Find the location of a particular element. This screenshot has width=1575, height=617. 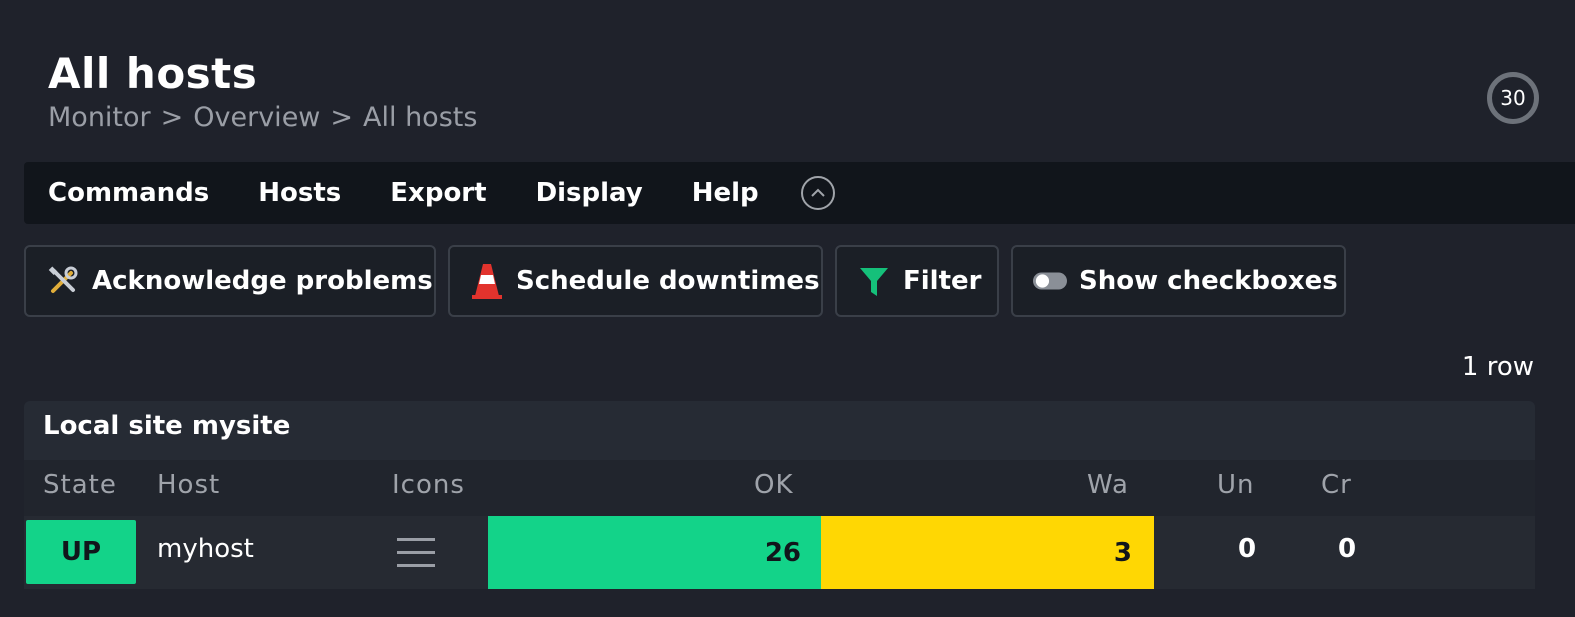

services-ok-count: 26 is located at coordinates (654, 552).